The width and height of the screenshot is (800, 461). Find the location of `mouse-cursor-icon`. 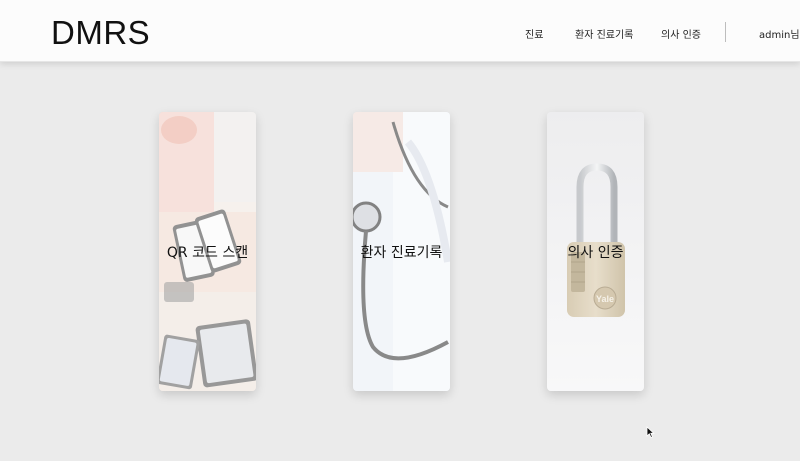

mouse-cursor-icon is located at coordinates (650, 432).